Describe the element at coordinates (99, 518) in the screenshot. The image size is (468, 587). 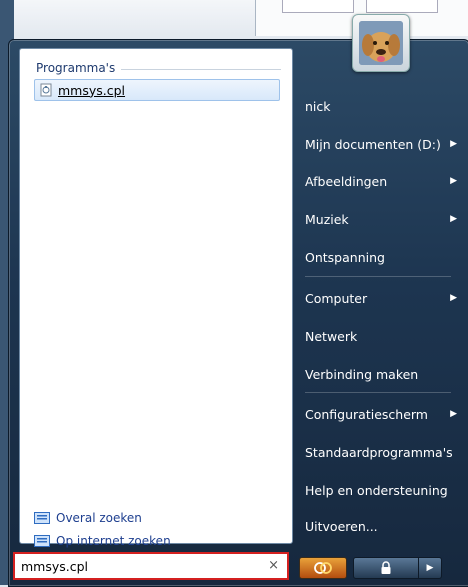
I see `search-everywhere-label: Overal zoeken` at that location.